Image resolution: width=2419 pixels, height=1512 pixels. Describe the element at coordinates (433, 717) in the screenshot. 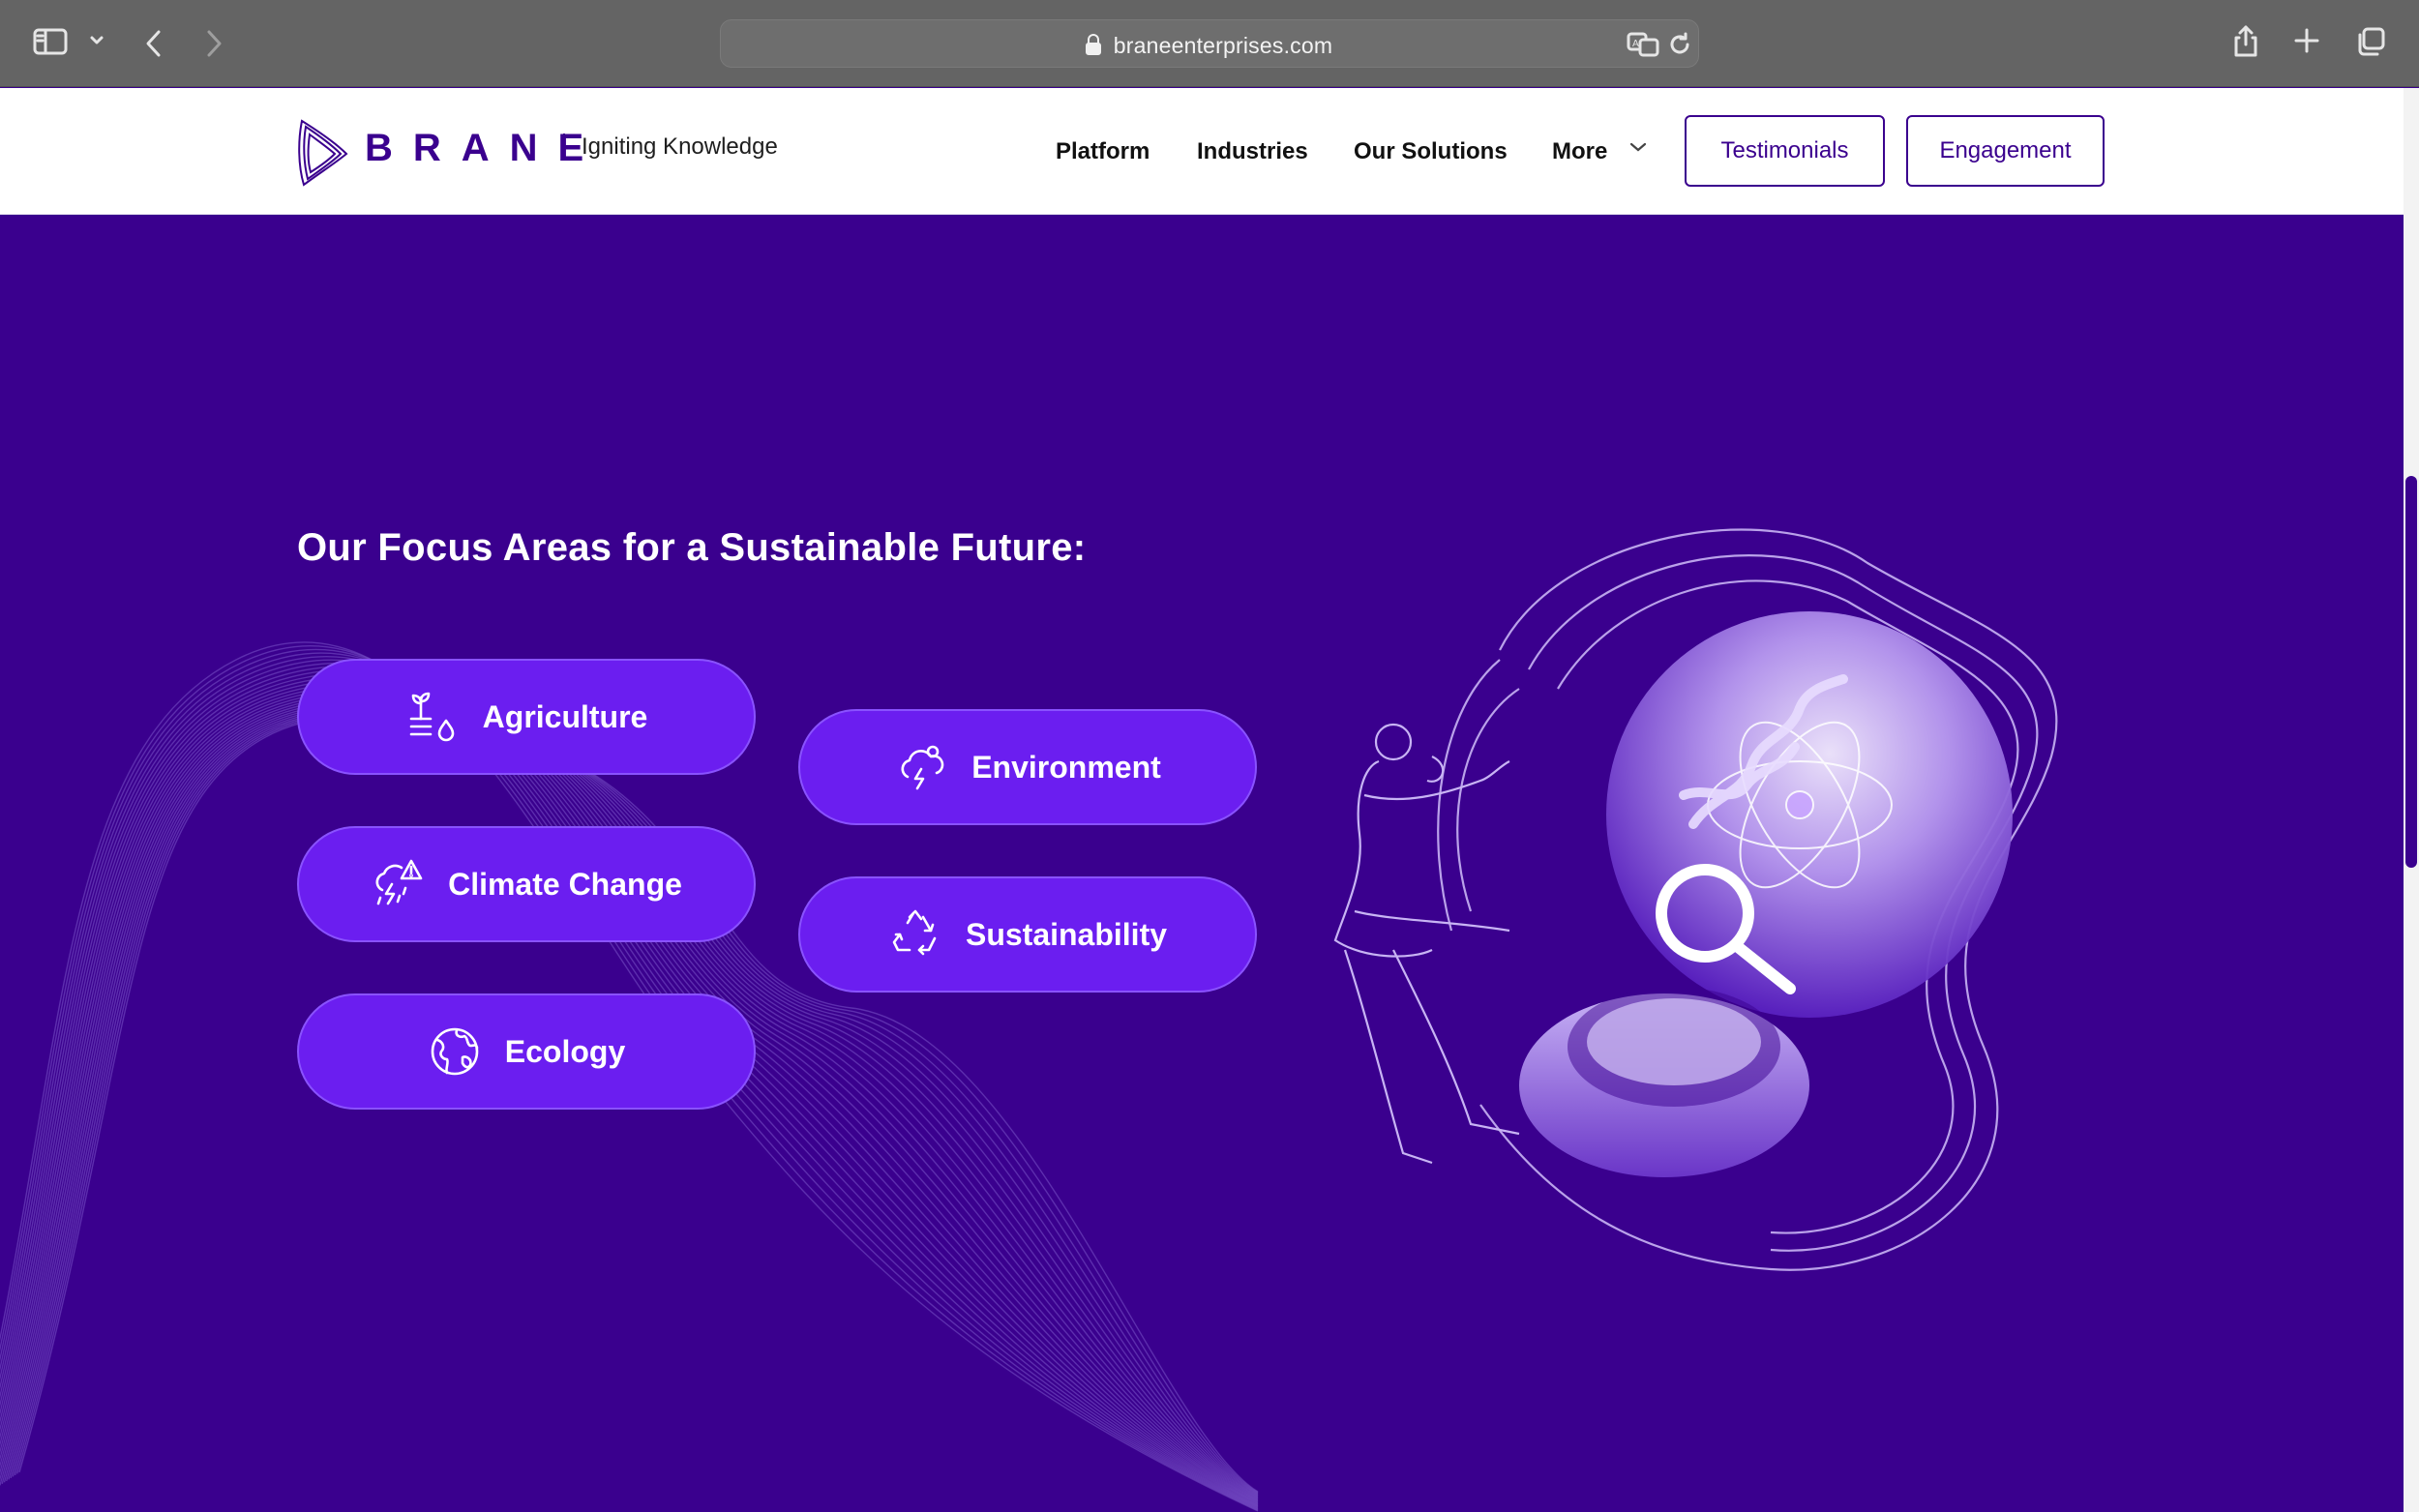

I see `plant-water-icon` at that location.